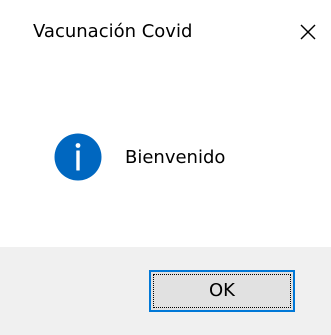 The image size is (331, 335). I want to click on ok-button: OK, so click(222, 291).